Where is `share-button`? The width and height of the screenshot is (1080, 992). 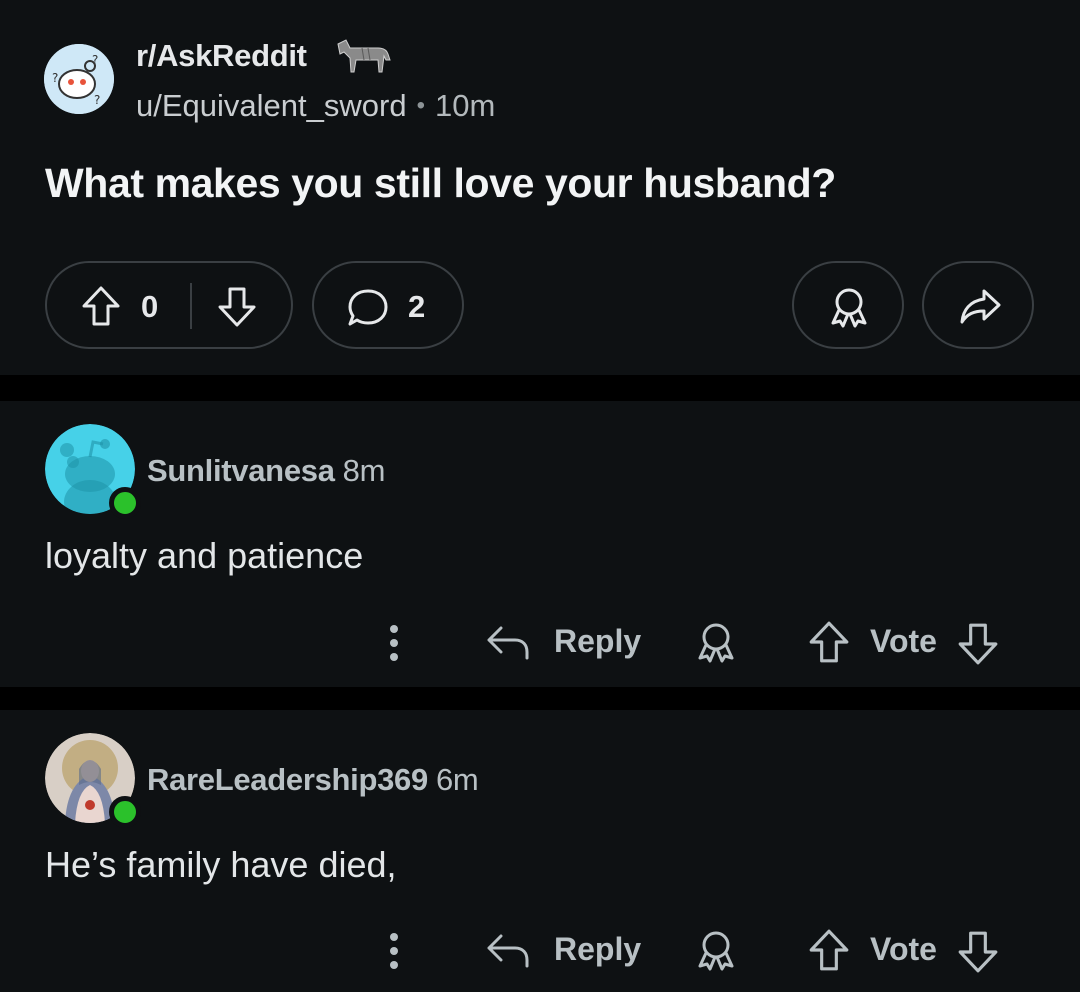 share-button is located at coordinates (978, 305).